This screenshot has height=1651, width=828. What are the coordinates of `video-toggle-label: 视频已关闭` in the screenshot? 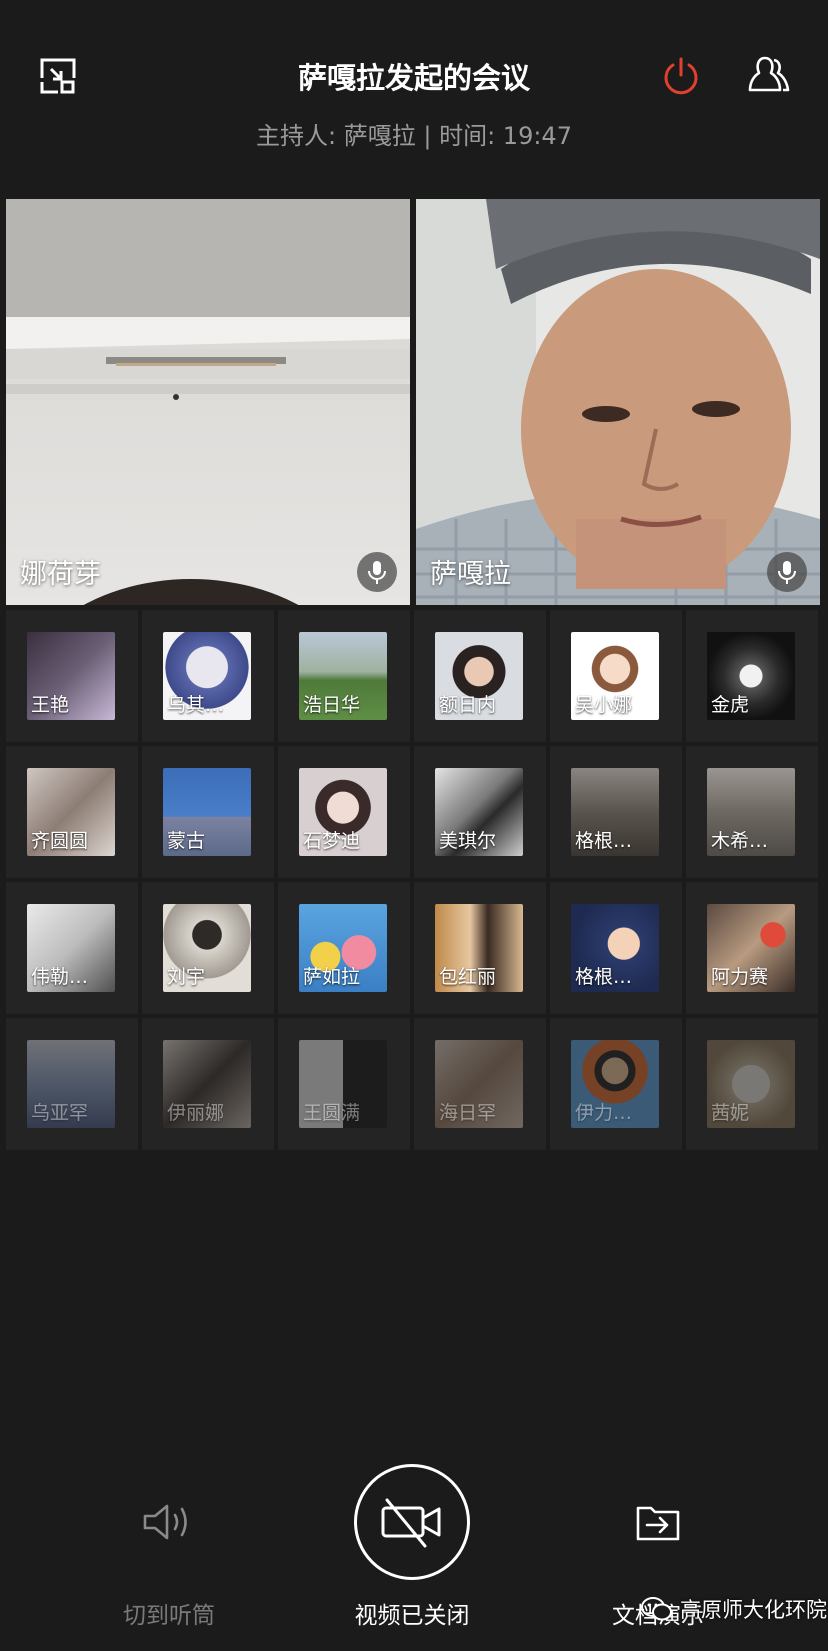 It's located at (412, 1616).